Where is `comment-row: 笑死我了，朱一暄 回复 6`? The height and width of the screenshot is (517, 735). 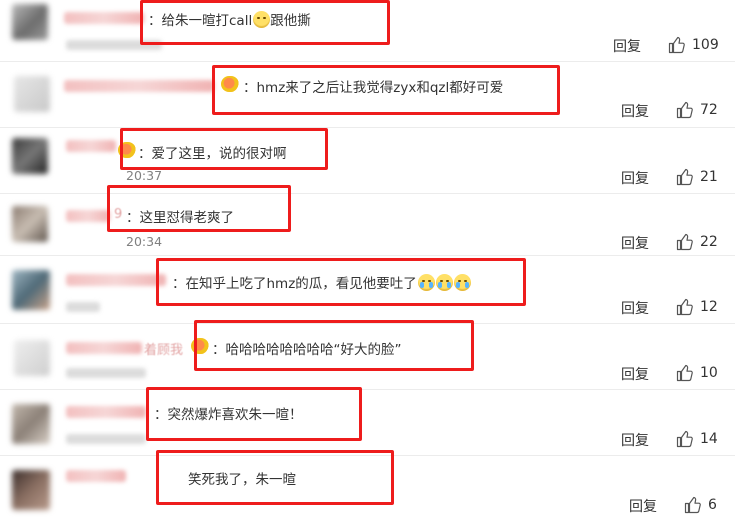 comment-row: 笑死我了，朱一暄 回复 6 is located at coordinates (367, 483).